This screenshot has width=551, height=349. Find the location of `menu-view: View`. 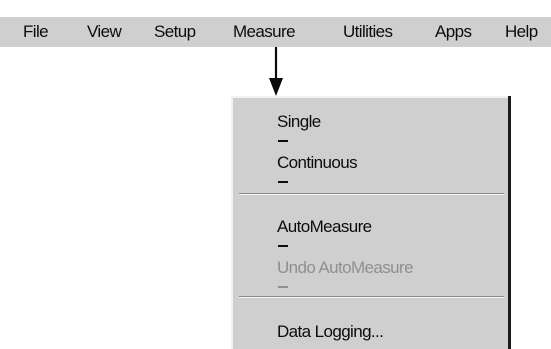

menu-view: View is located at coordinates (104, 32).